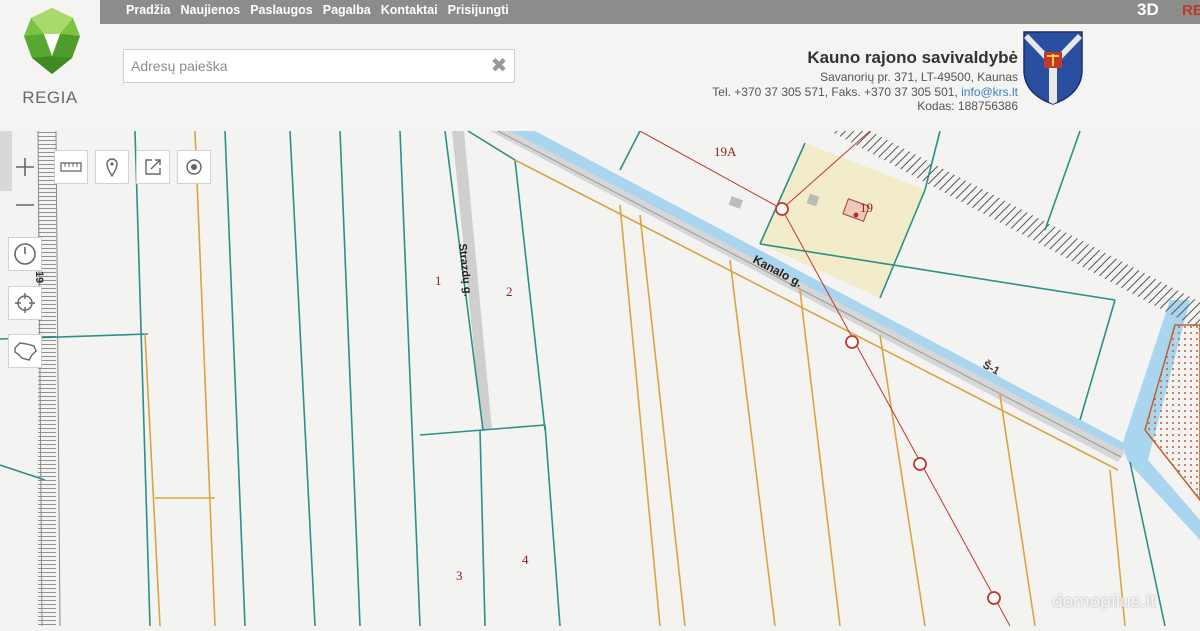 This screenshot has height=631, width=1200. I want to click on plus-icon, so click(25, 167).